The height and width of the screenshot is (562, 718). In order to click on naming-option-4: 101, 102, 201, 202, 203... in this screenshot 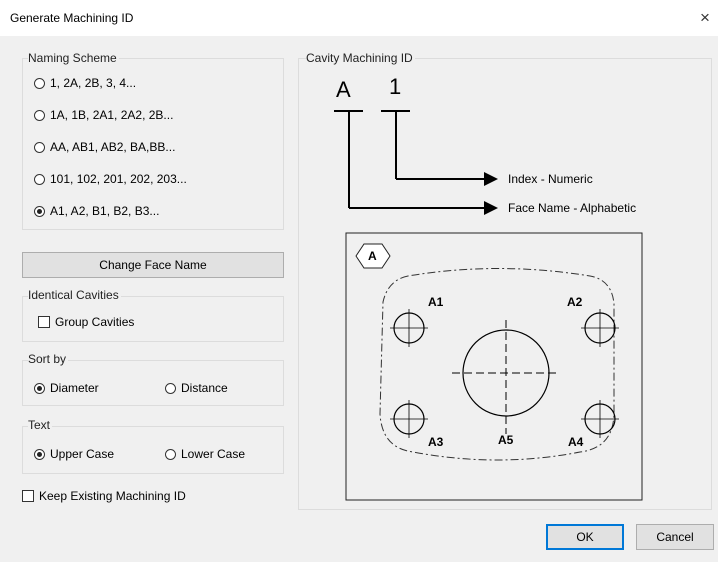, I will do `click(110, 179)`.